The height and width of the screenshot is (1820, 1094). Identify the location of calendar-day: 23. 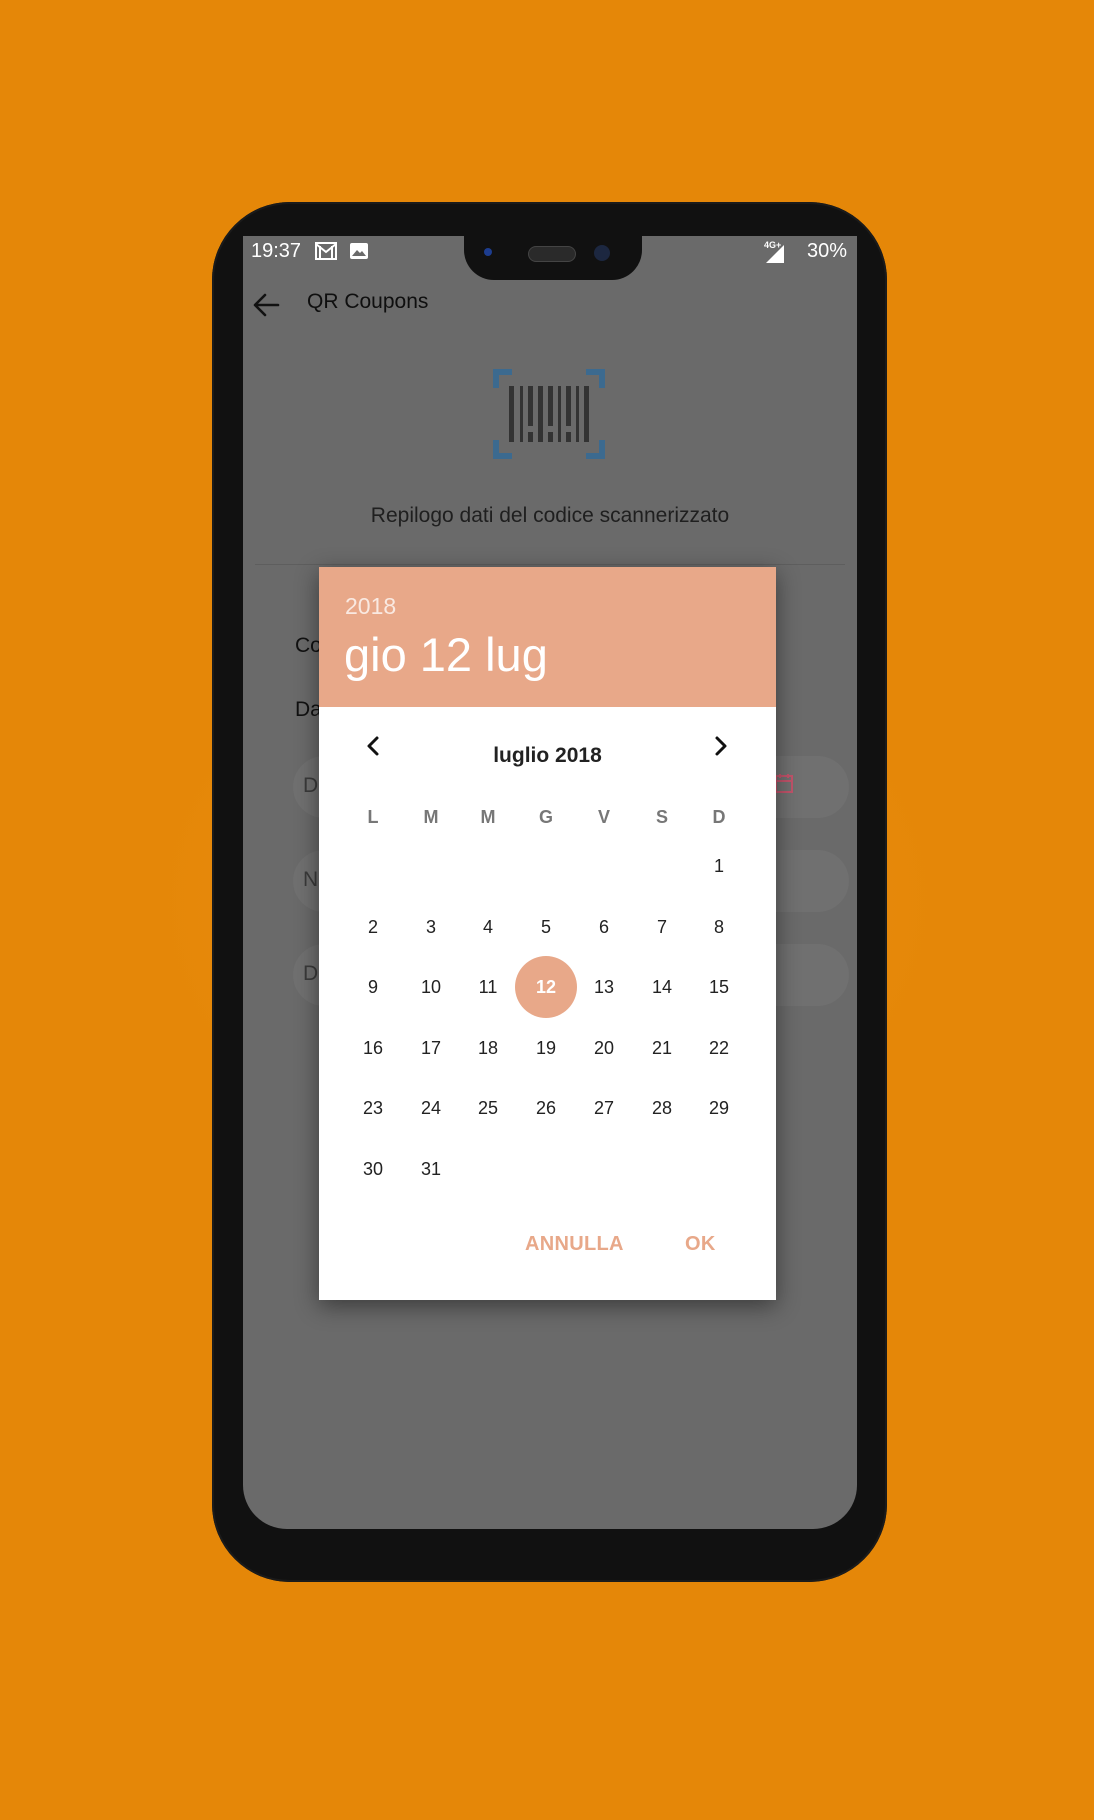
(373, 1108).